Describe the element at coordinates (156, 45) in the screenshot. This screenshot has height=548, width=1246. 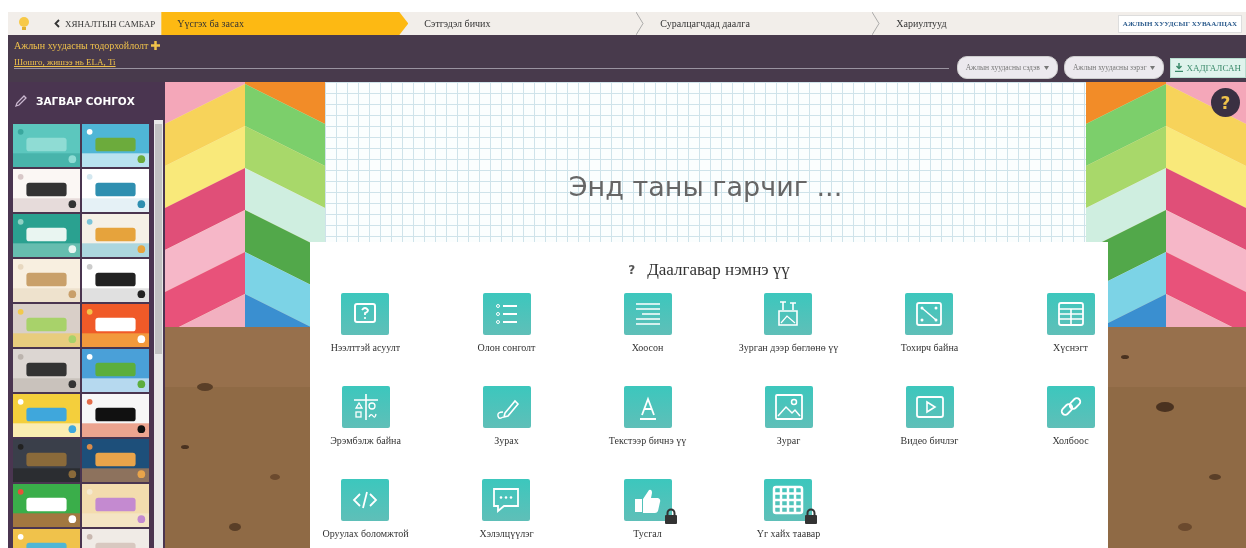
I see `plus-icon` at that location.